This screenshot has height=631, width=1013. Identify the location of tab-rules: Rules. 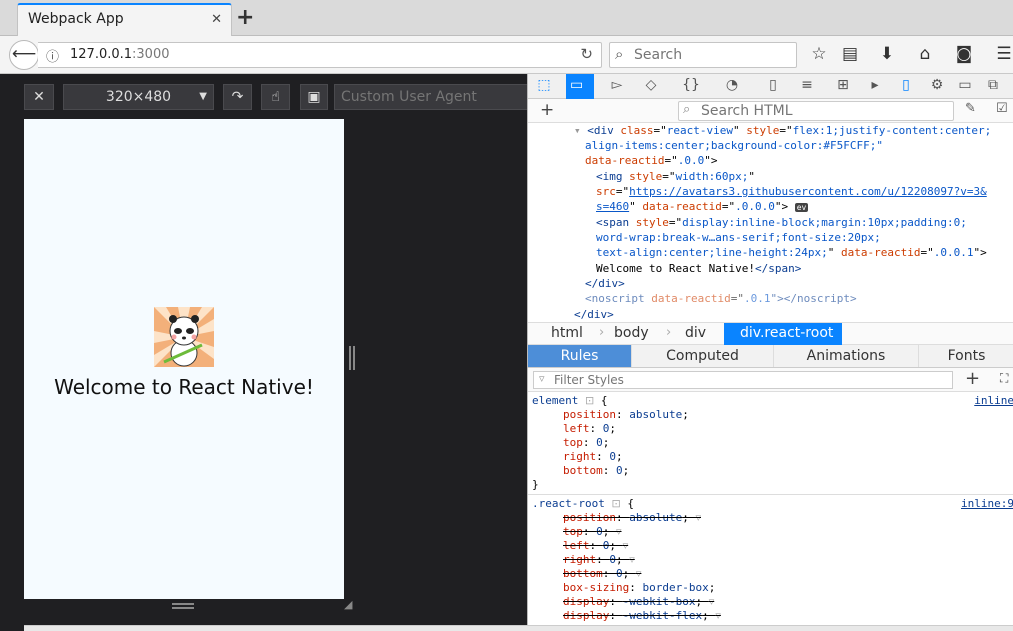
(580, 356).